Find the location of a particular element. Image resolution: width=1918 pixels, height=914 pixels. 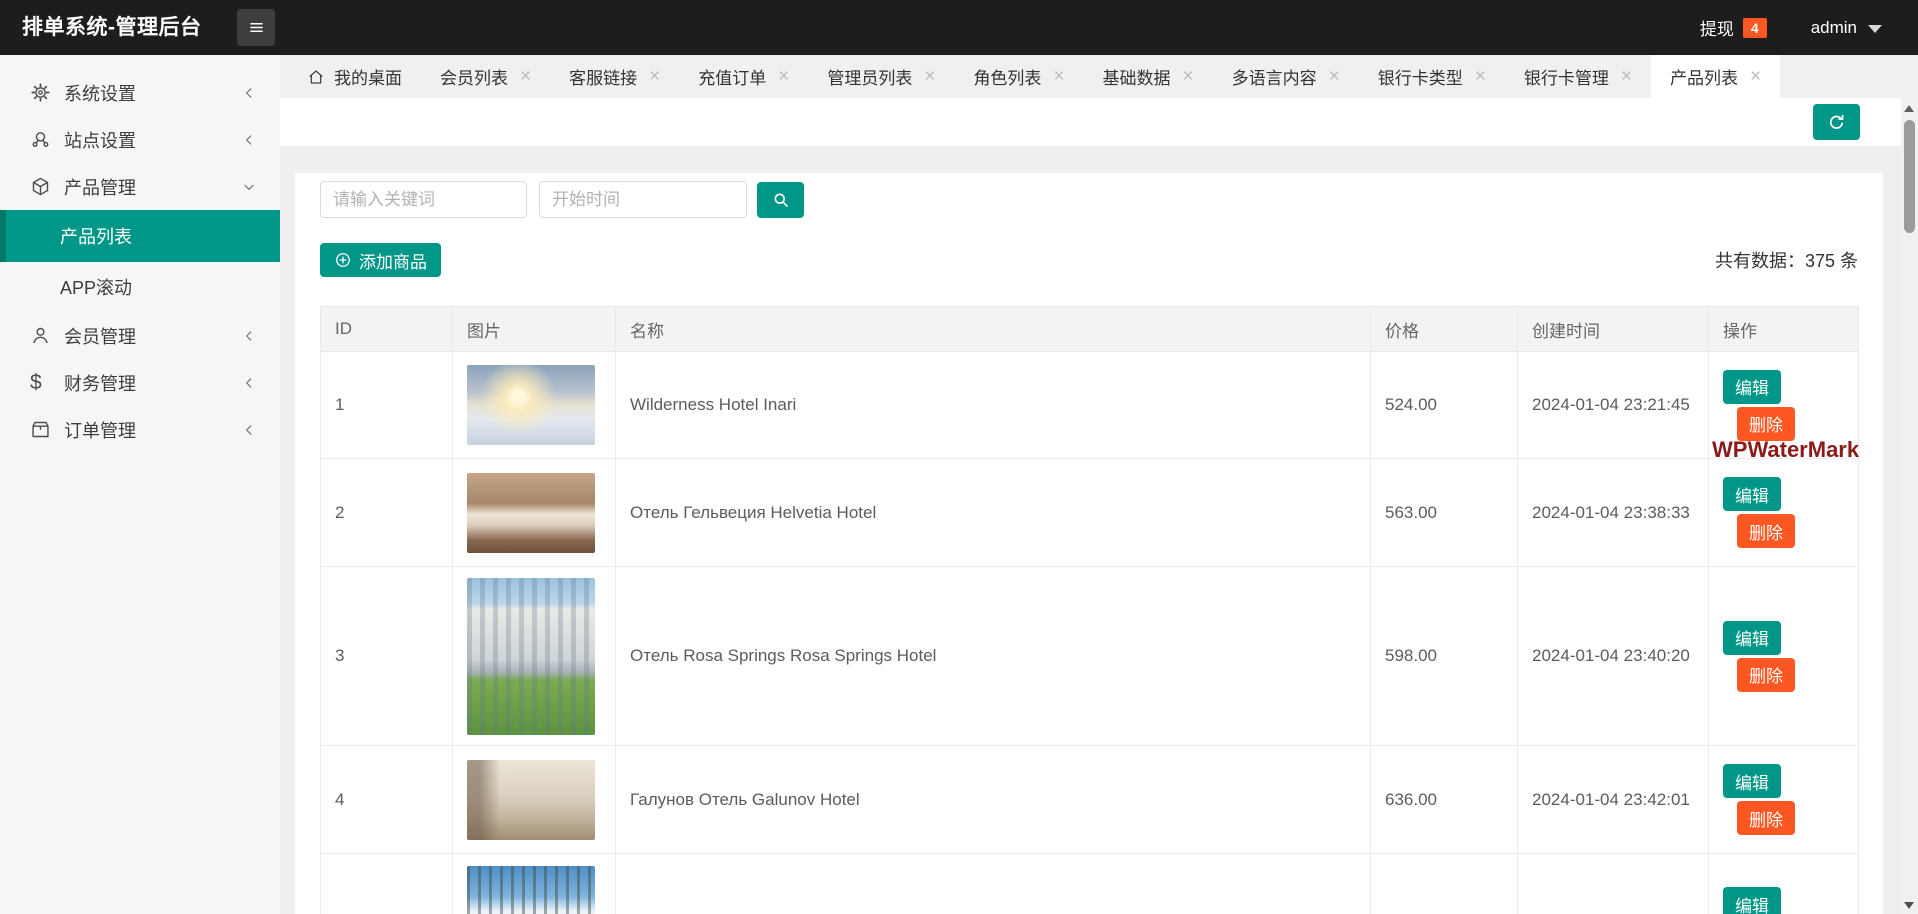

tab: 多语言内容 × is located at coordinates (1286, 76).